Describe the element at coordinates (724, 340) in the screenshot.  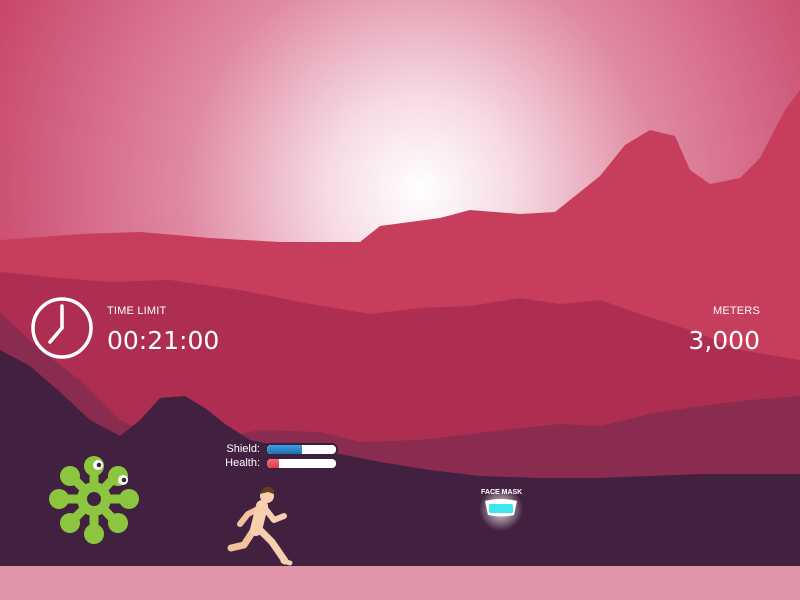
I see `meters-value: 3,000` at that location.